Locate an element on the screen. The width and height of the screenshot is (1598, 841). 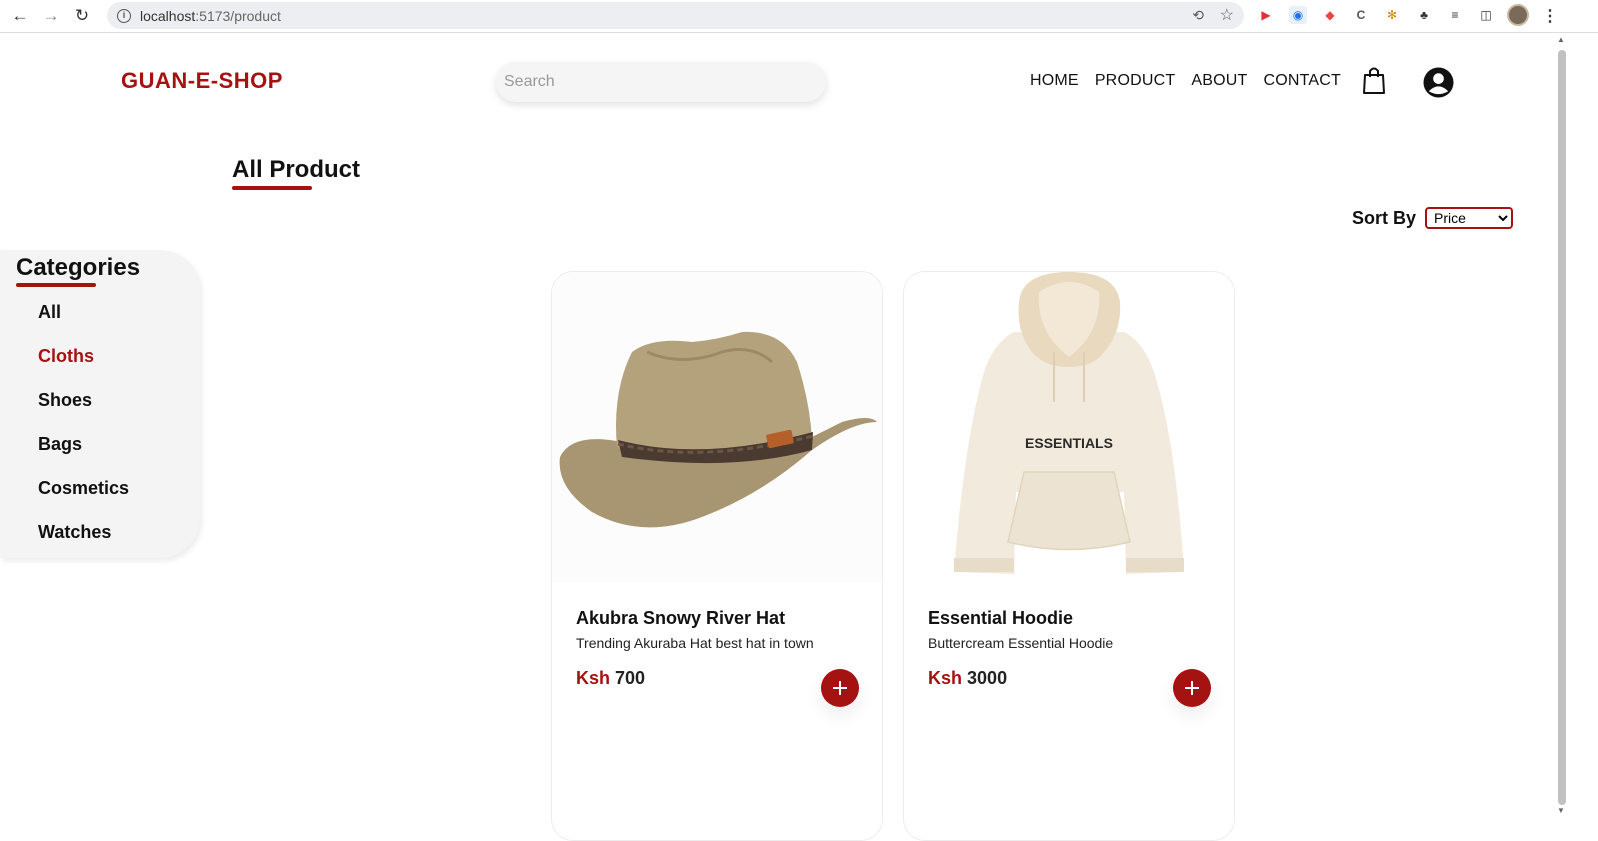
categories-underline is located at coordinates (56, 285).